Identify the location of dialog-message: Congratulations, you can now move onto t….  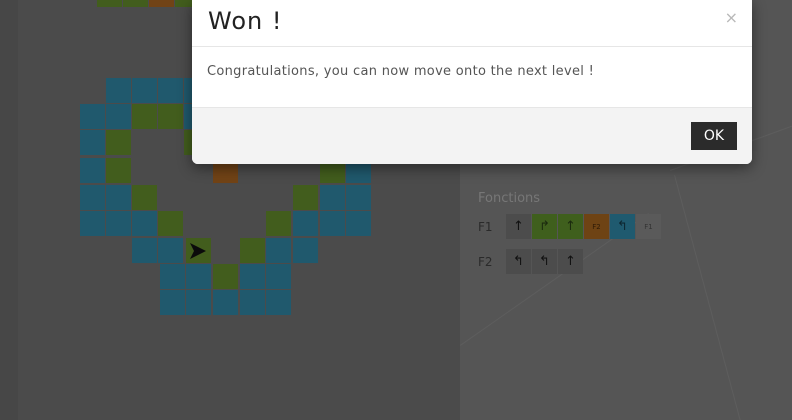
(401, 71).